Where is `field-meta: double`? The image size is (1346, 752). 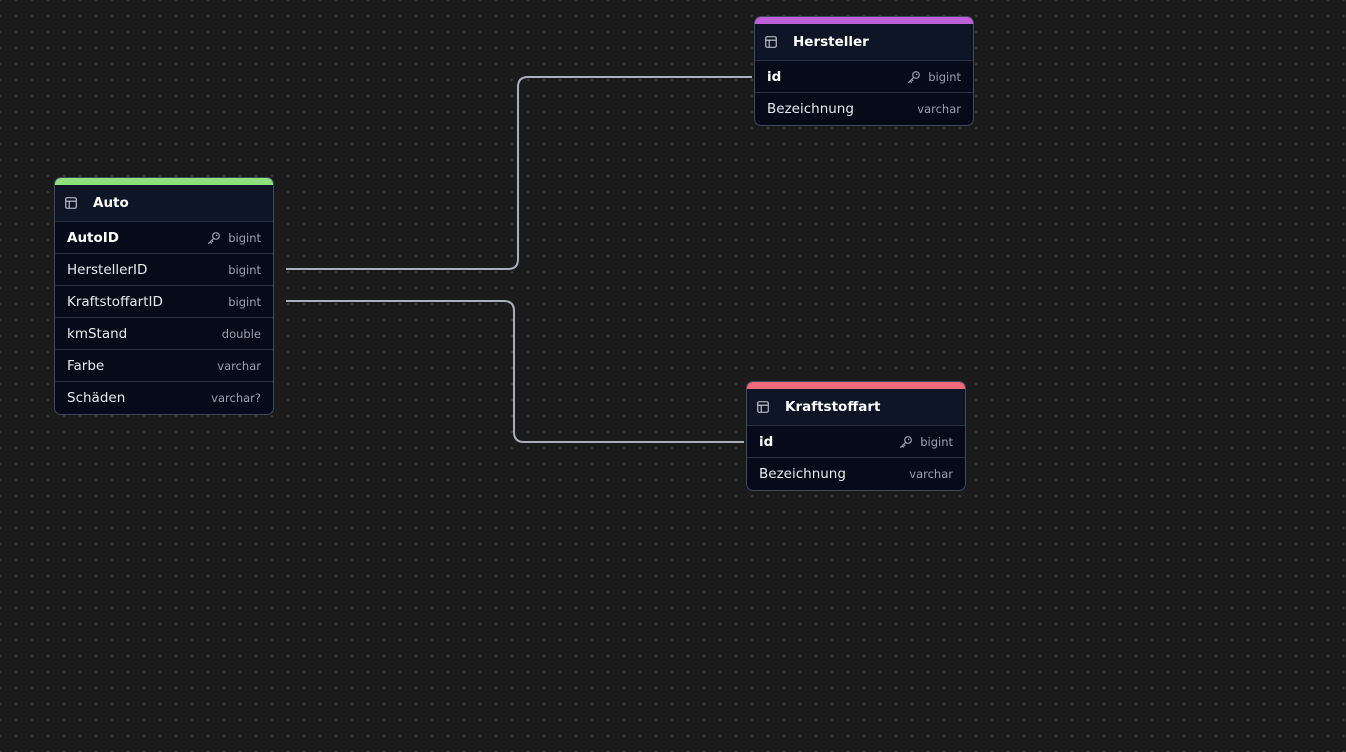 field-meta: double is located at coordinates (241, 334).